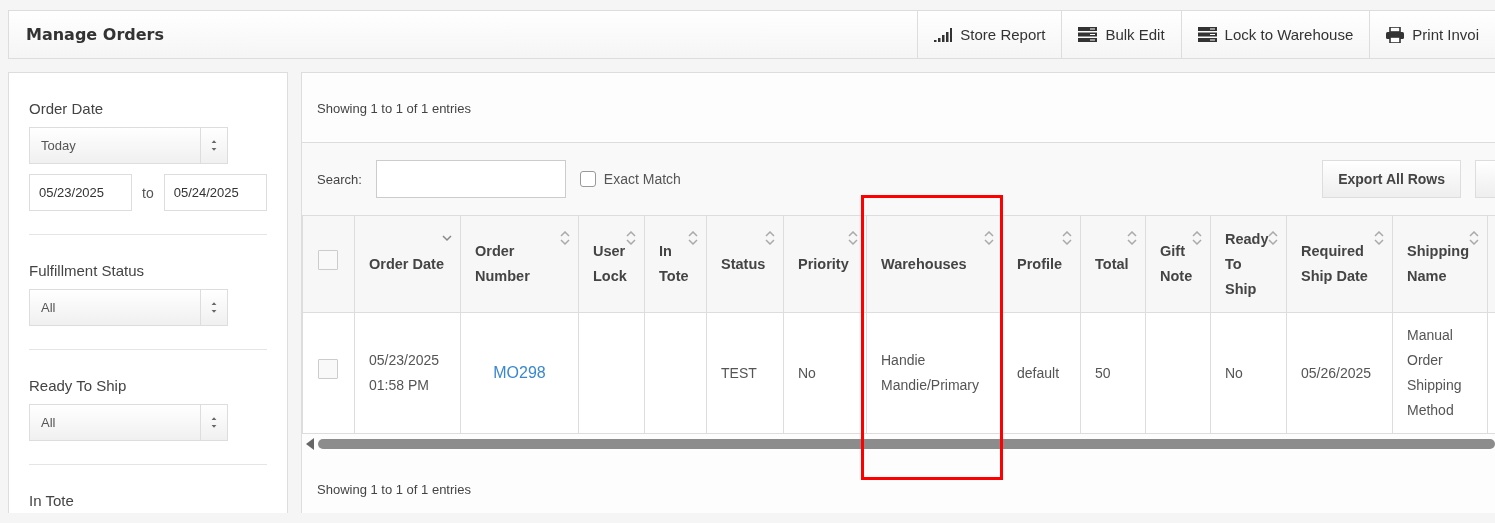 This screenshot has height=523, width=1495. I want to click on select-all-checkbox, so click(328, 260).